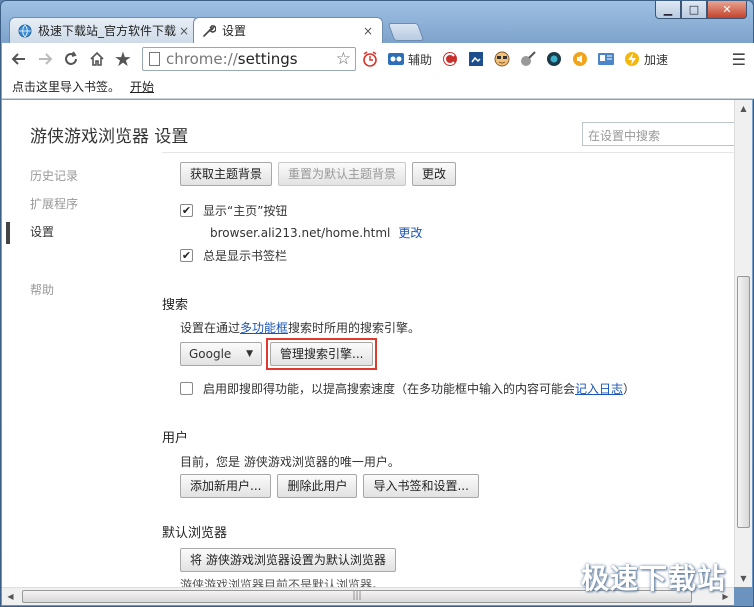 The image size is (754, 607). What do you see at coordinates (186, 388) in the screenshot?
I see `instant-search-checkbox` at bounding box center [186, 388].